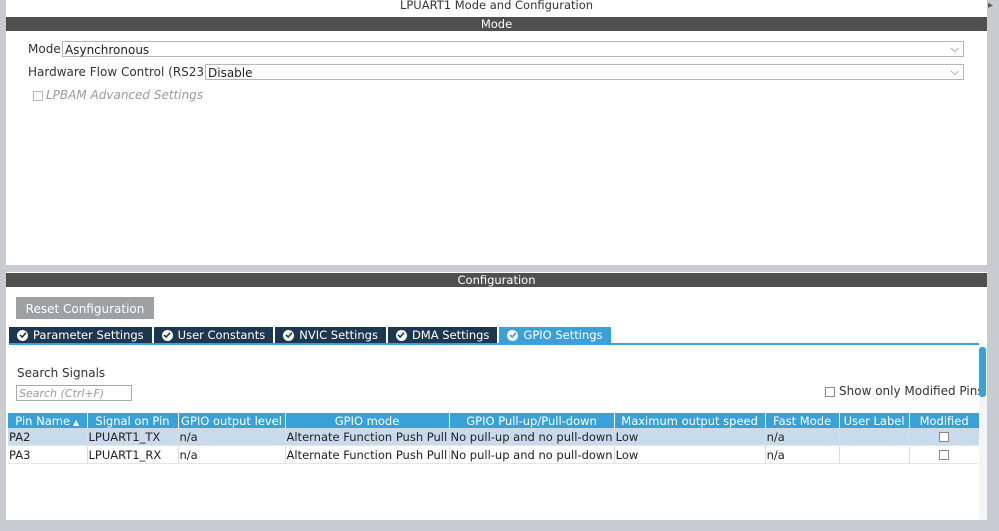  Describe the element at coordinates (230, 73) in the screenshot. I see `flow-control-select-value: Disable` at that location.